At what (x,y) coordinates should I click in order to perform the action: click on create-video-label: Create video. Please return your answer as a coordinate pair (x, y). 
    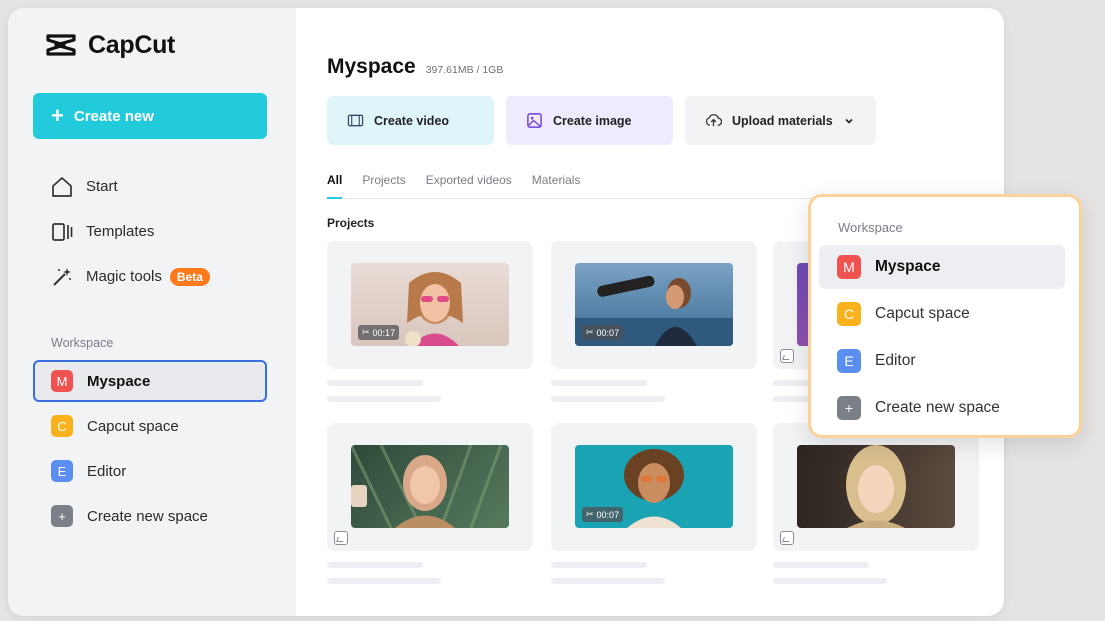
    Looking at the image, I should click on (412, 120).